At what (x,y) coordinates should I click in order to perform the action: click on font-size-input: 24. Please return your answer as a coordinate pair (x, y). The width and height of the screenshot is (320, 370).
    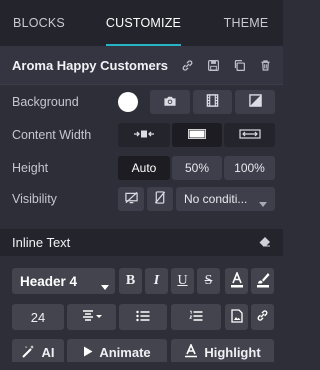
    Looking at the image, I should click on (38, 317).